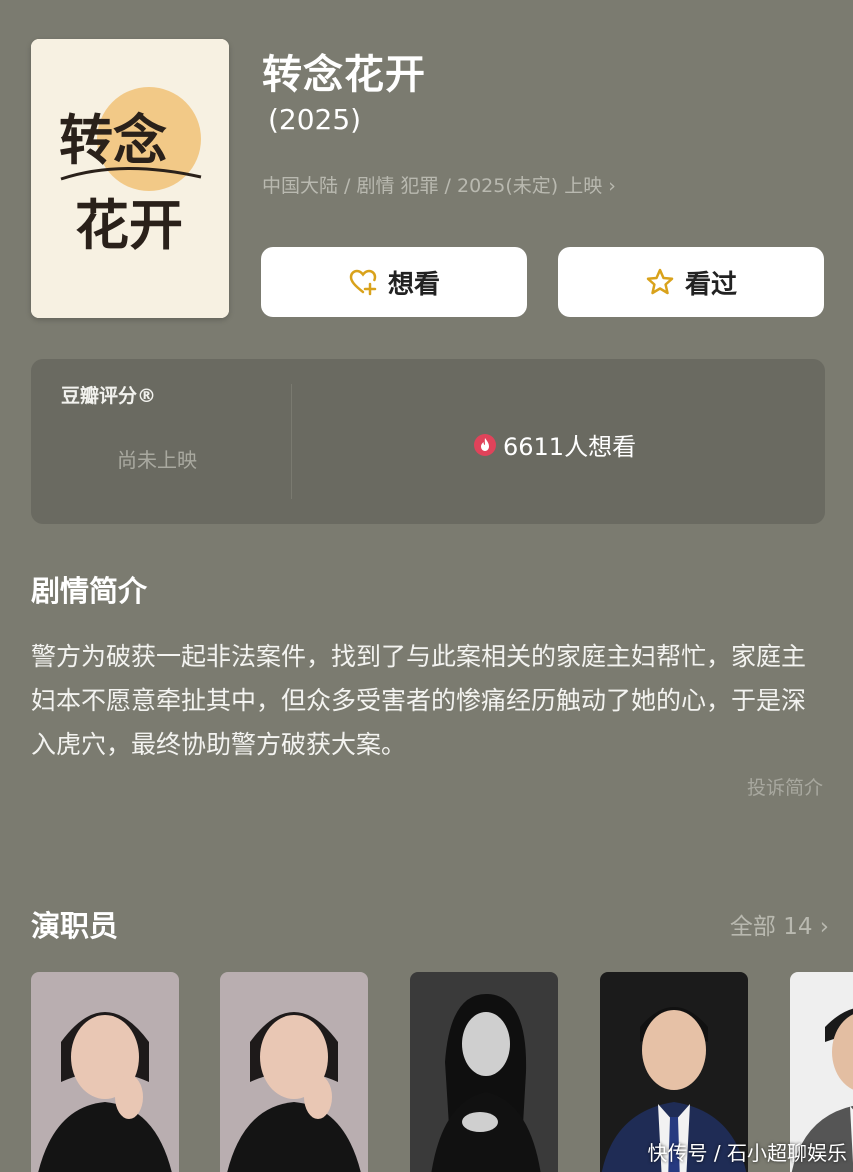 This screenshot has height=1172, width=853. What do you see at coordinates (109, 396) in the screenshot?
I see `douban-rating-label: 豆瓣评分®` at bounding box center [109, 396].